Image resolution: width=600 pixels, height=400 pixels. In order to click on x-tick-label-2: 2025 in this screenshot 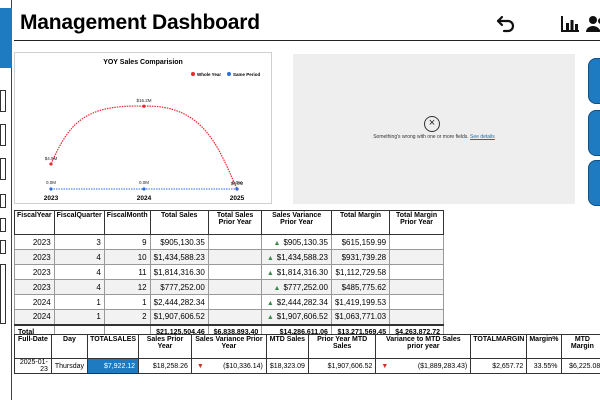, I will do `click(237, 198)`.